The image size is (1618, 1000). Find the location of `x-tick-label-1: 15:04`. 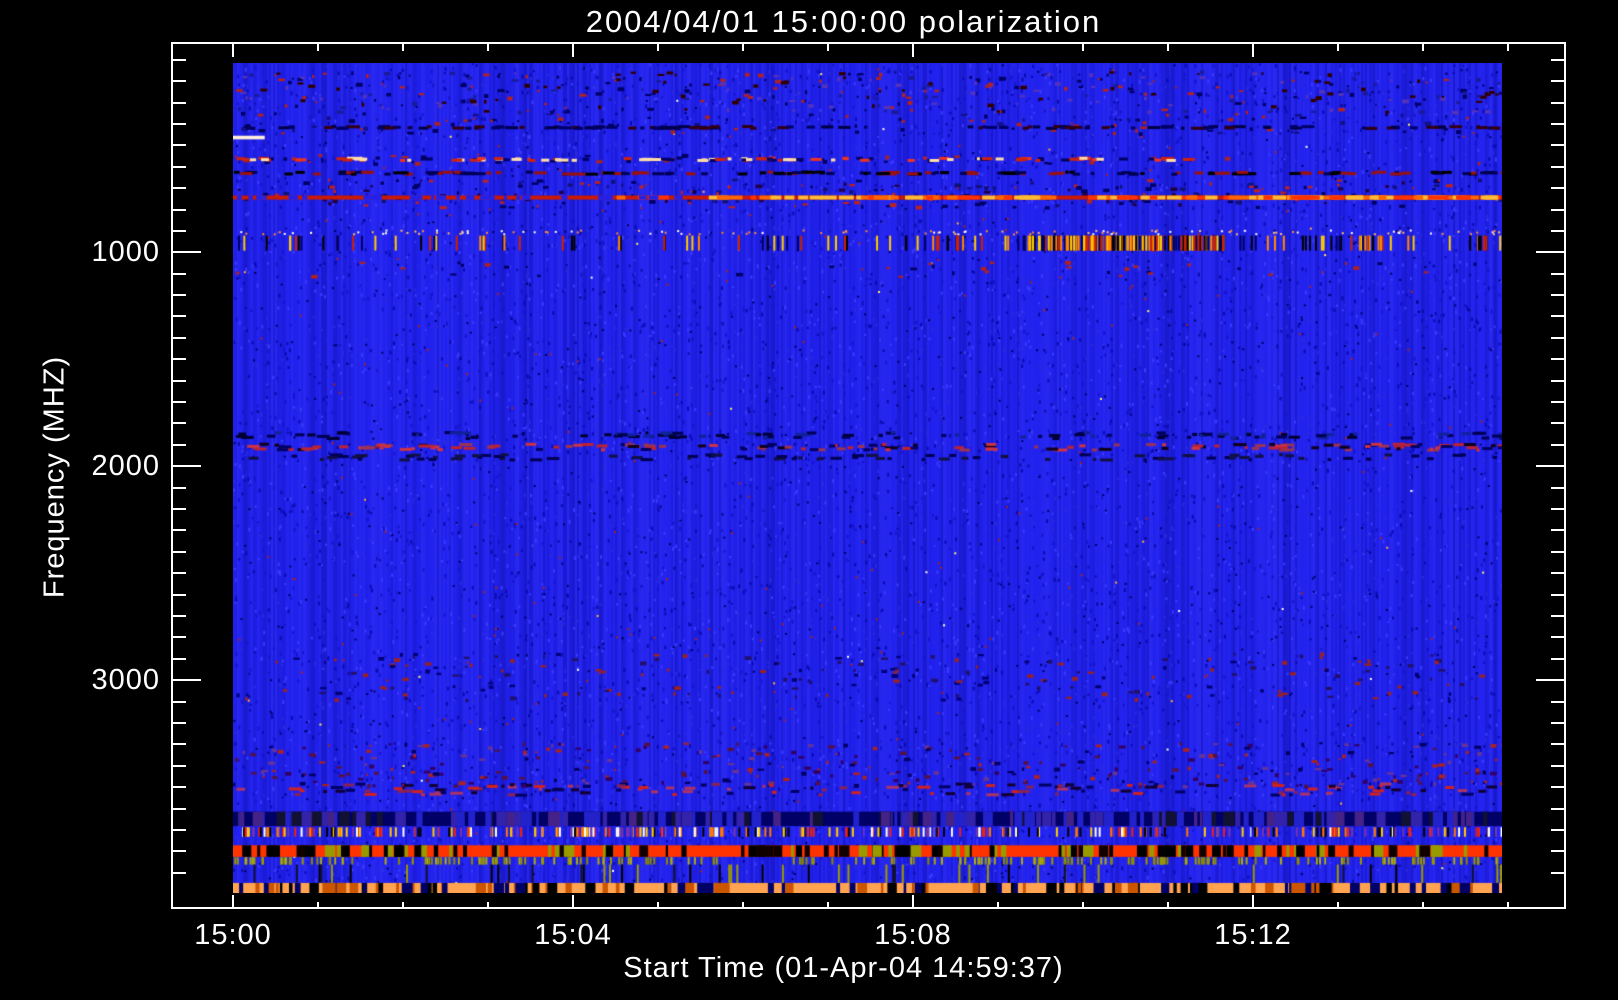

x-tick-label-1: 15:04 is located at coordinates (573, 935).